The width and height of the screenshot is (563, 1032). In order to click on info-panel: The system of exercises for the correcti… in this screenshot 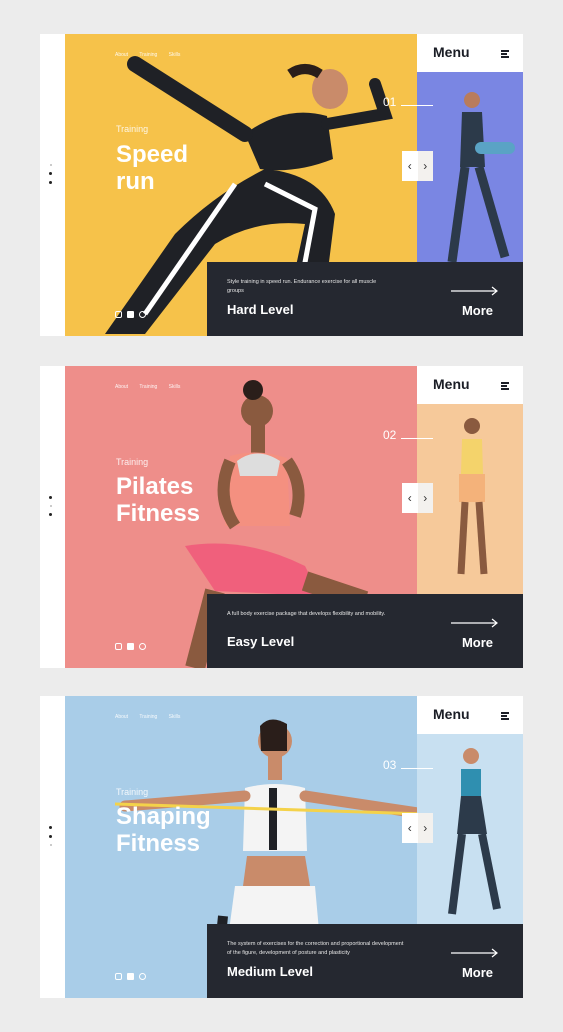, I will do `click(365, 961)`.